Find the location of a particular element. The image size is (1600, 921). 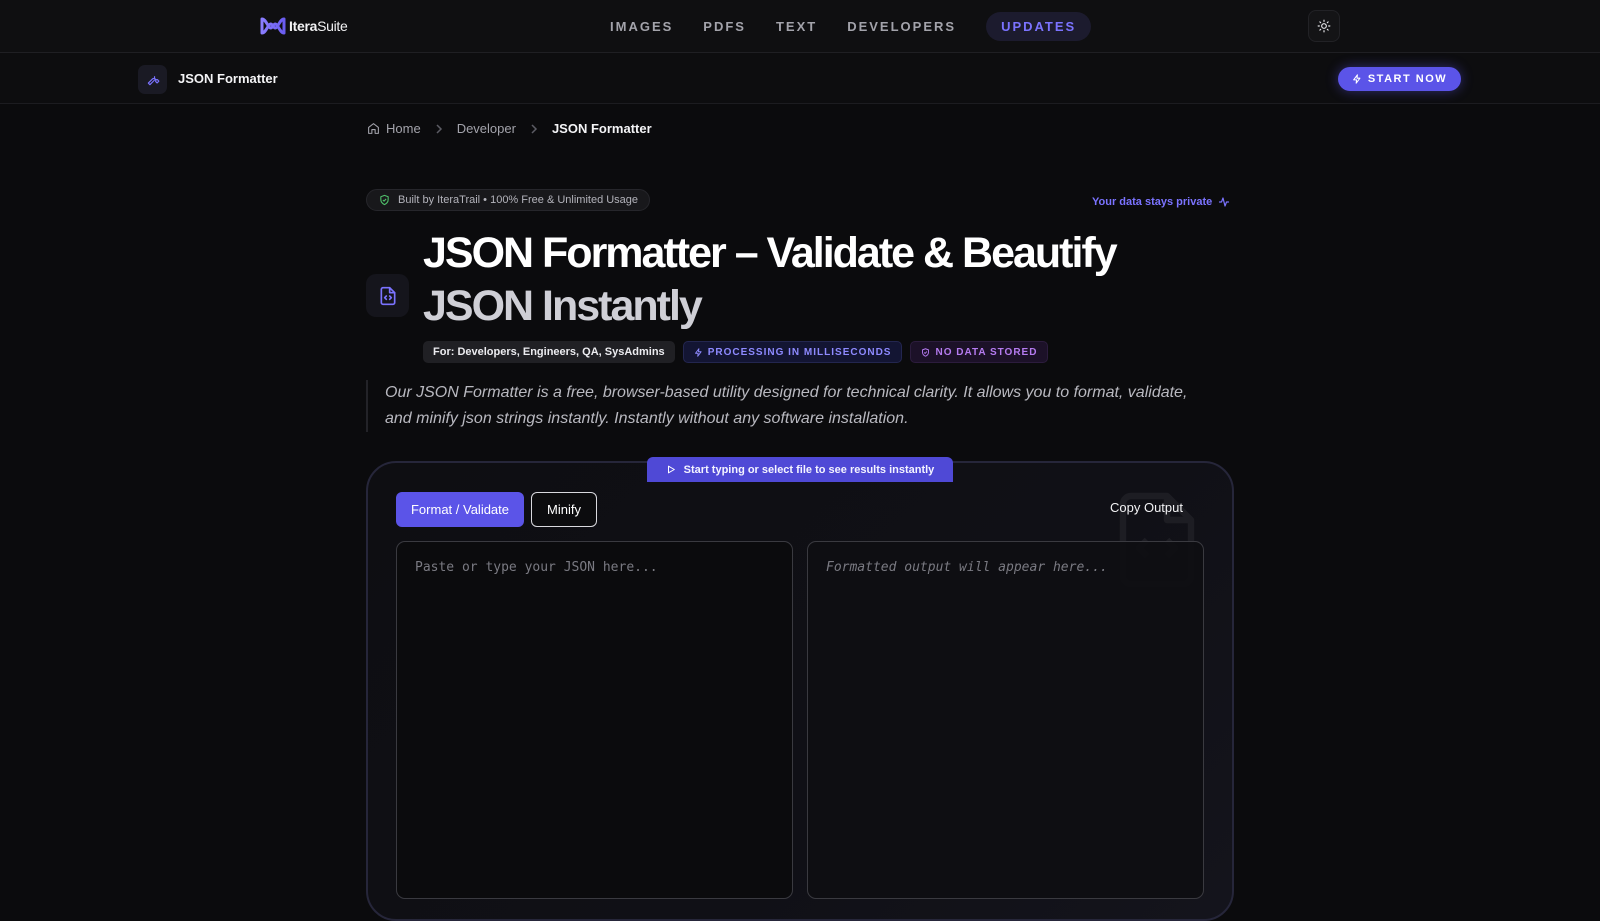

play-icon is located at coordinates (671, 469).